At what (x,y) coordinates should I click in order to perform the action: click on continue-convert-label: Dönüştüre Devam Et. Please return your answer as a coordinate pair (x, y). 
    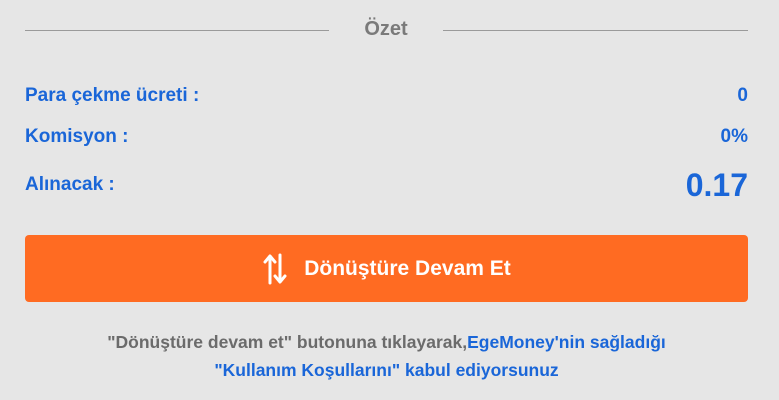
    Looking at the image, I should click on (407, 268).